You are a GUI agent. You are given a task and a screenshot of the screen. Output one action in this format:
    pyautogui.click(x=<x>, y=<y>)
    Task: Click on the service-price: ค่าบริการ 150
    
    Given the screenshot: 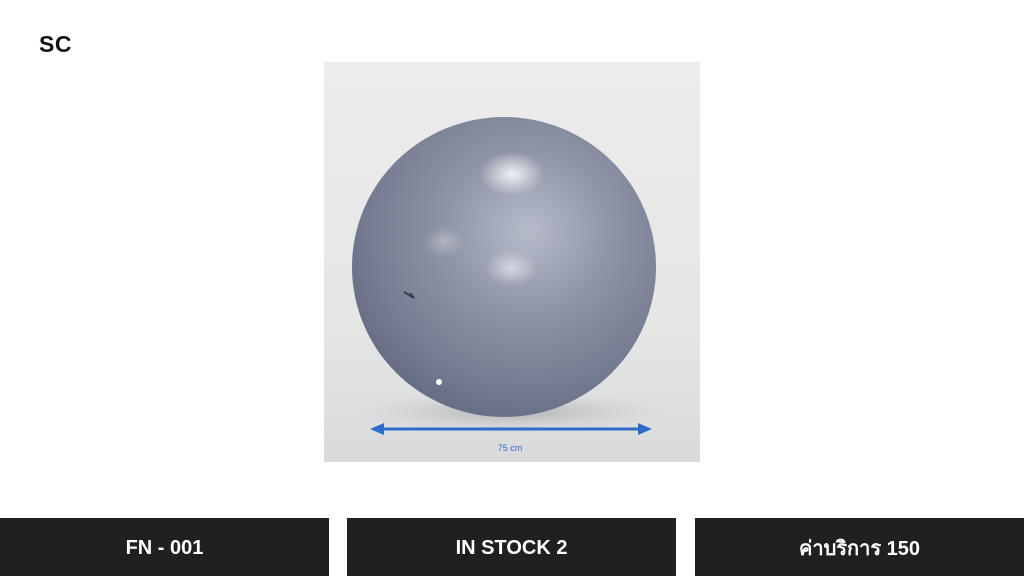 What is the action you would take?
    pyautogui.click(x=859, y=549)
    